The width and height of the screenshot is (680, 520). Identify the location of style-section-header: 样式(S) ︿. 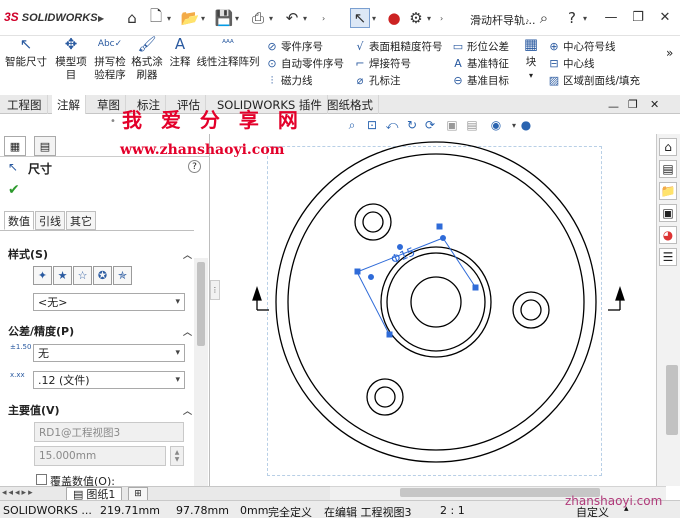
(101, 254).